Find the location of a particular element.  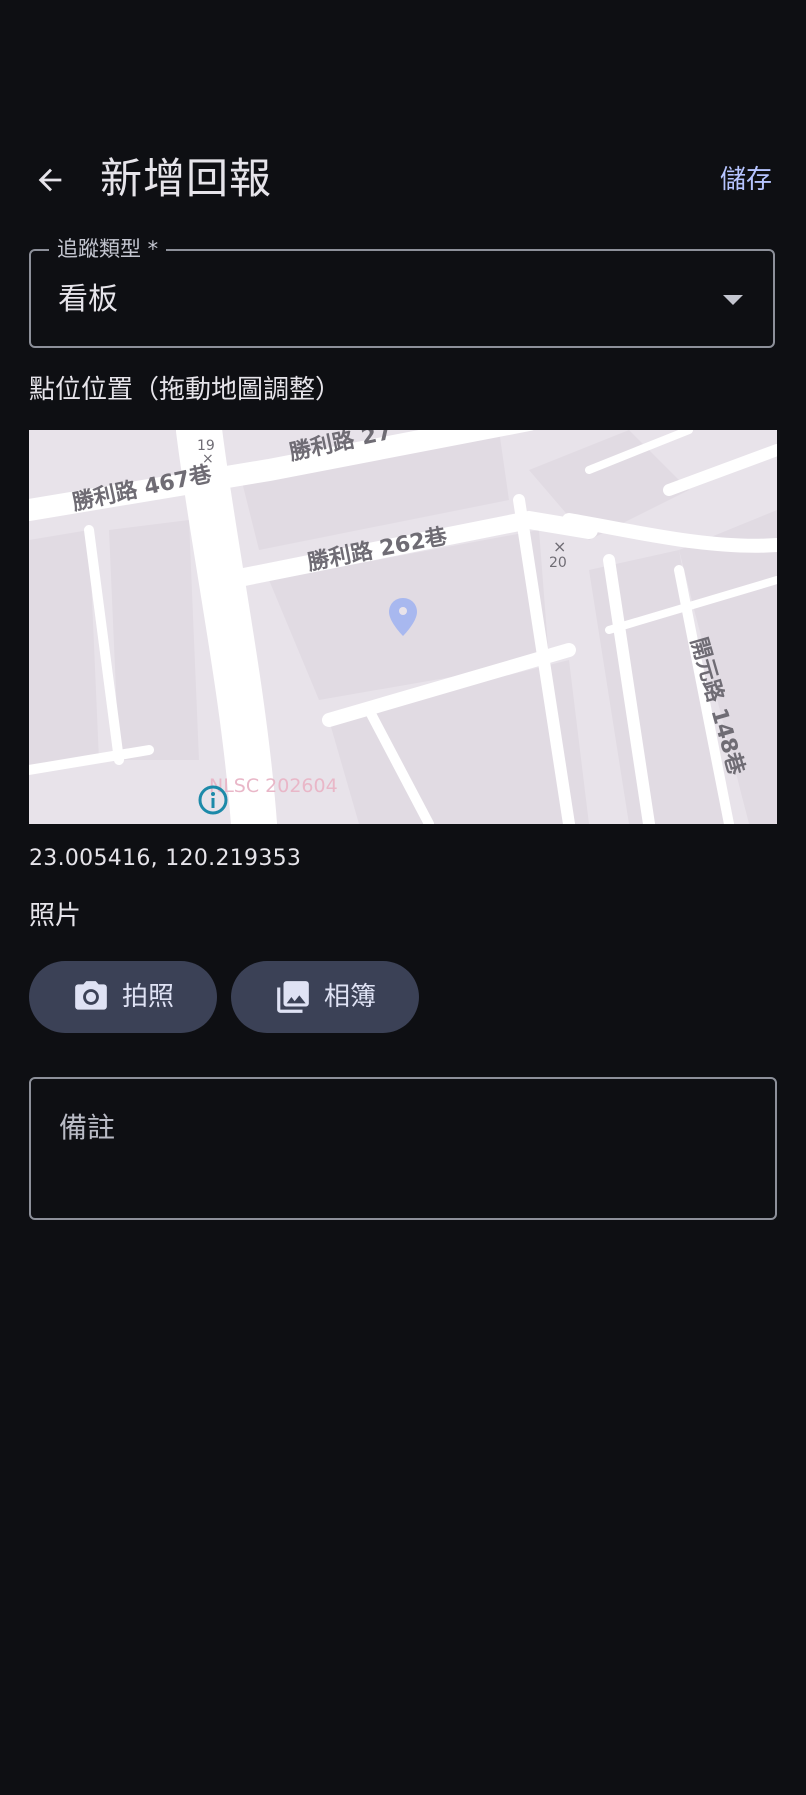

back-button is located at coordinates (50, 180).